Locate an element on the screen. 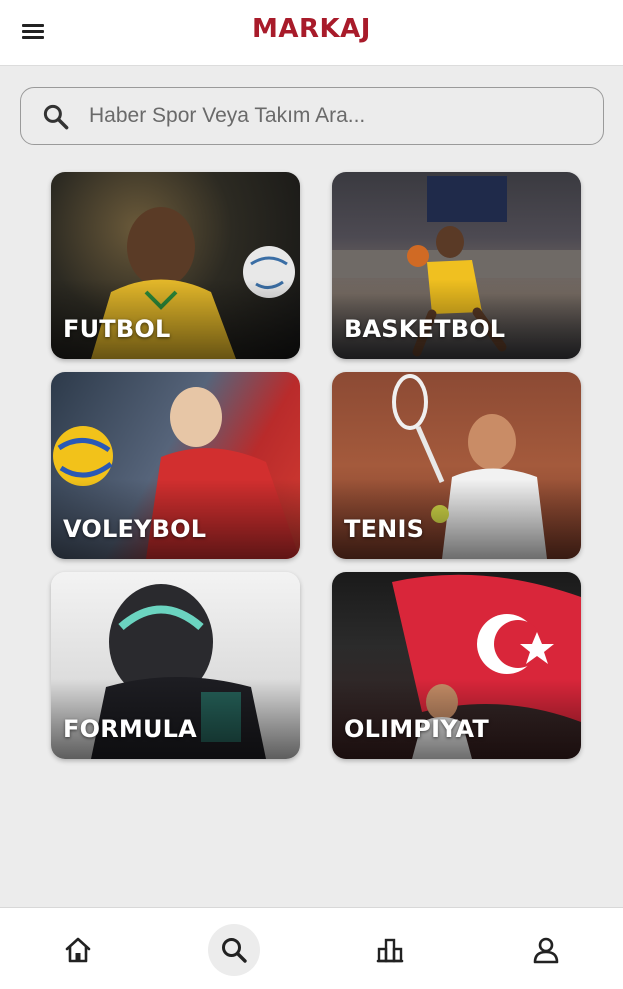 The image size is (623, 989). category-card-tenis: TENIS is located at coordinates (456, 465).